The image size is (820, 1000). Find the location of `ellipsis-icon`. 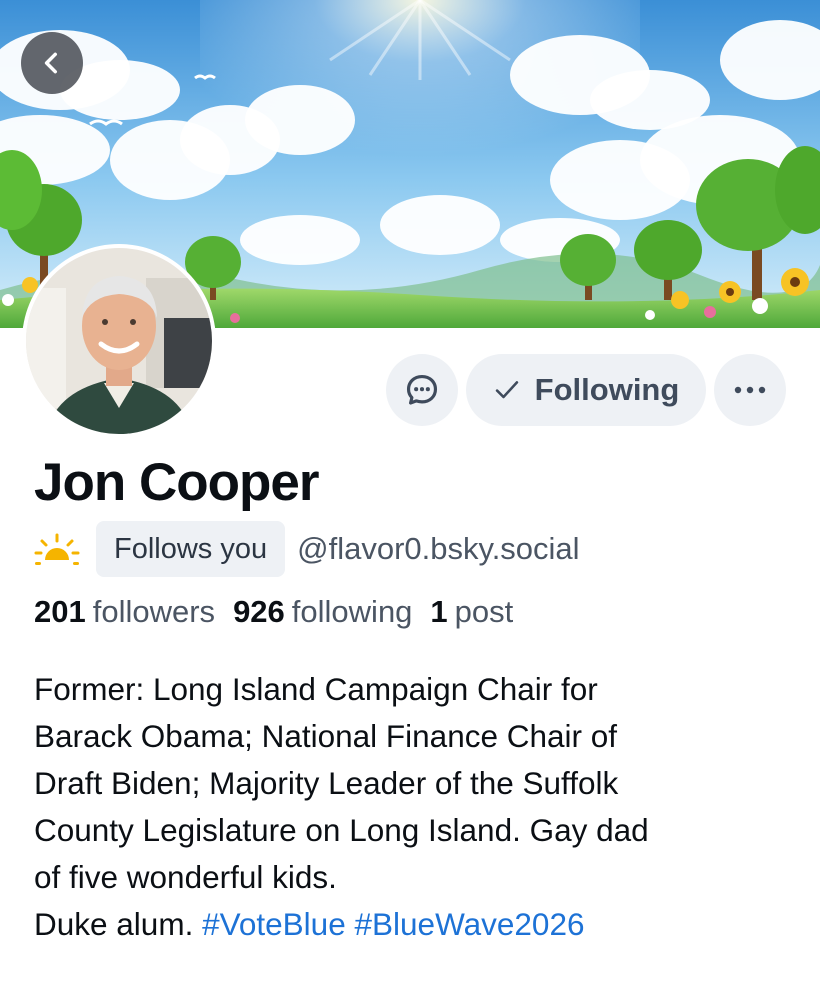

ellipsis-icon is located at coordinates (750, 390).